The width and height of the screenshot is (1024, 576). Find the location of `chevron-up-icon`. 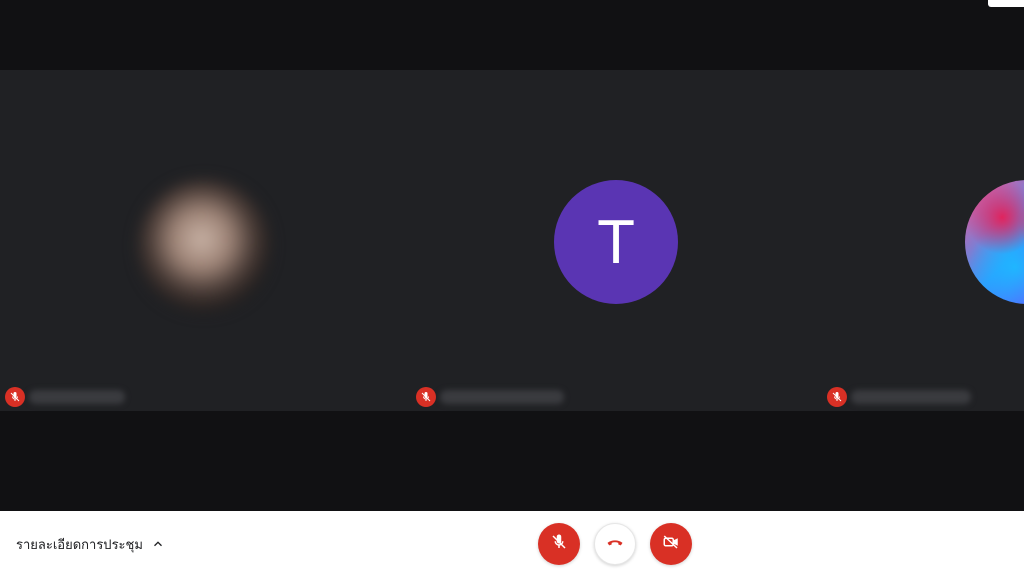

chevron-up-icon is located at coordinates (158, 544).